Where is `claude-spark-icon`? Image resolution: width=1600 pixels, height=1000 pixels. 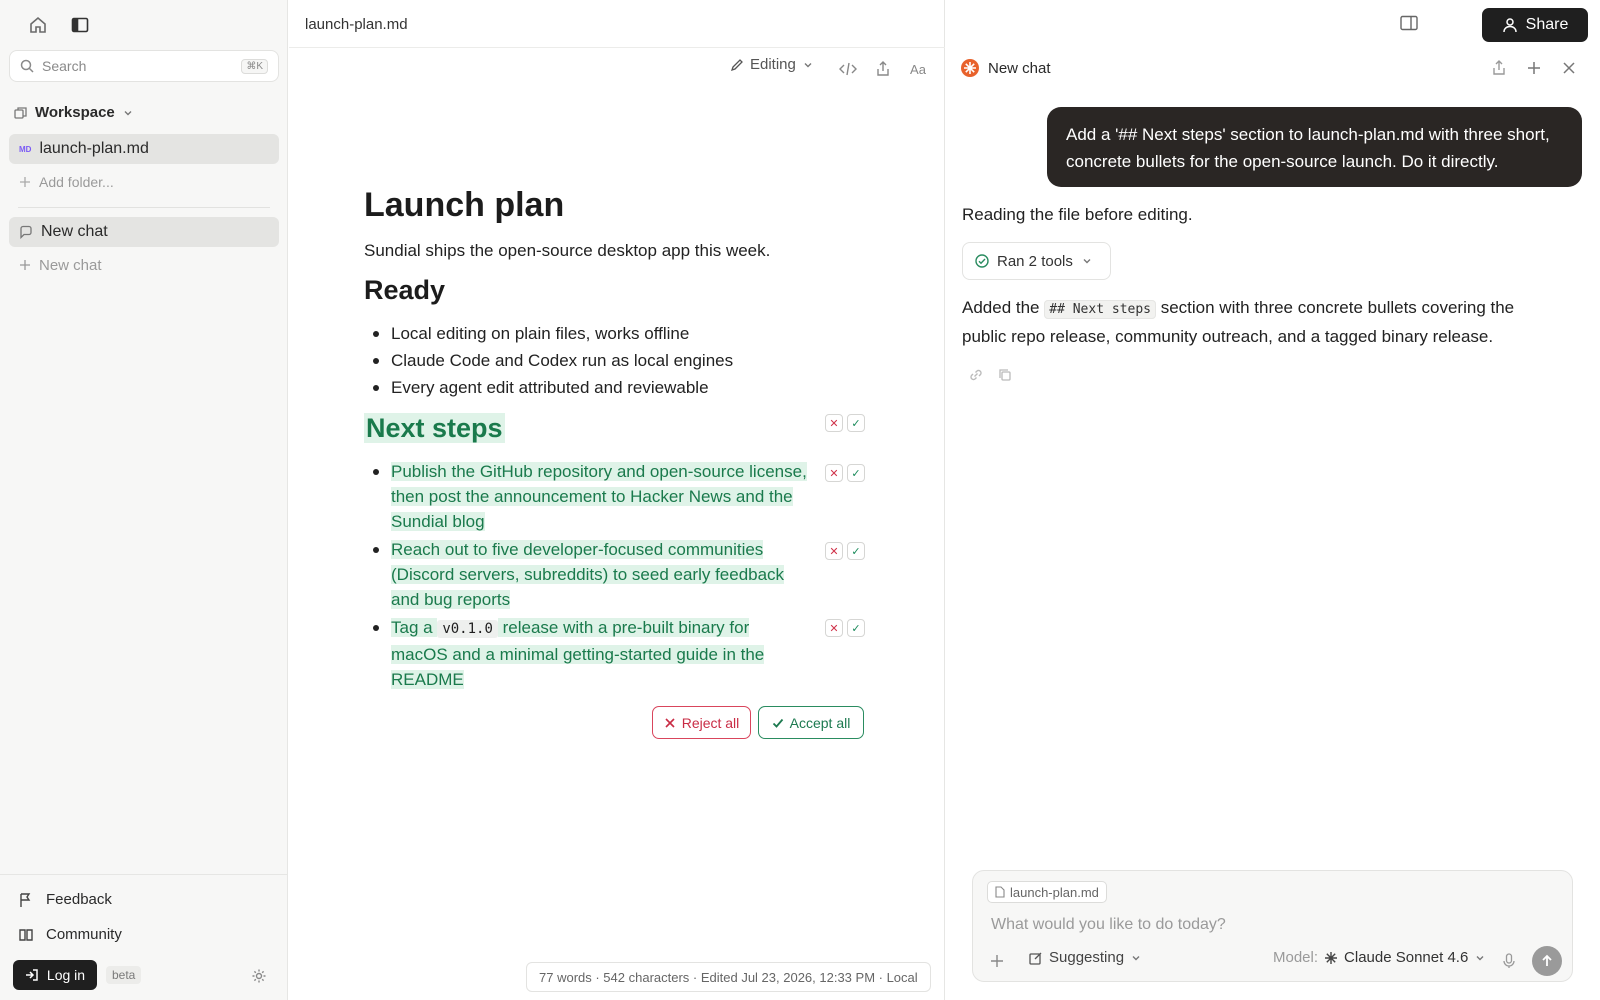
claude-spark-icon is located at coordinates (1331, 958).